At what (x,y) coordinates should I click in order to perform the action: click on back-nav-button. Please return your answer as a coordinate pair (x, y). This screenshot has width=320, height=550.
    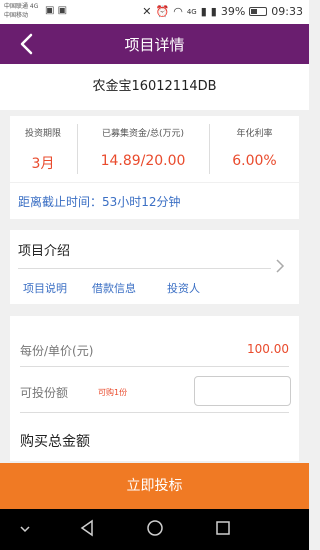
    Looking at the image, I should click on (87, 530).